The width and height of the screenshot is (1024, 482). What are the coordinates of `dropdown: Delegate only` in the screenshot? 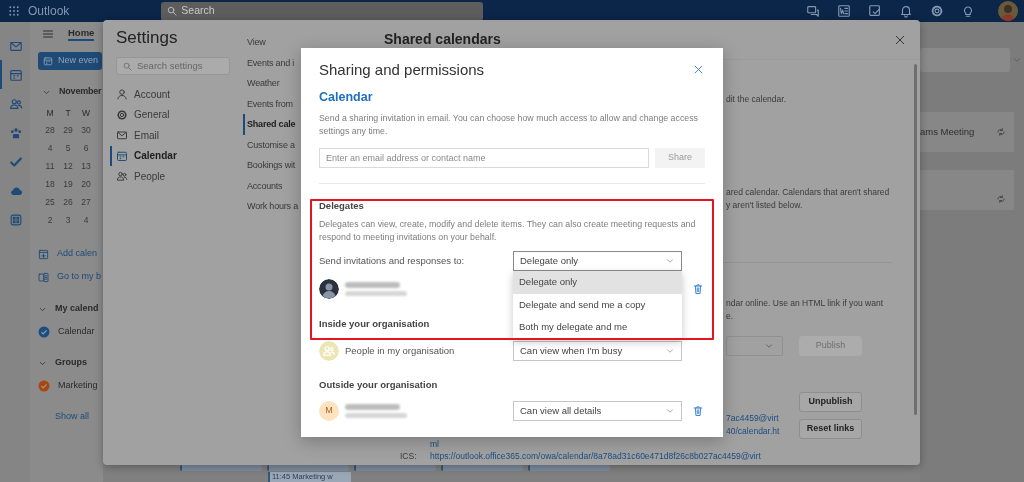 It's located at (597, 261).